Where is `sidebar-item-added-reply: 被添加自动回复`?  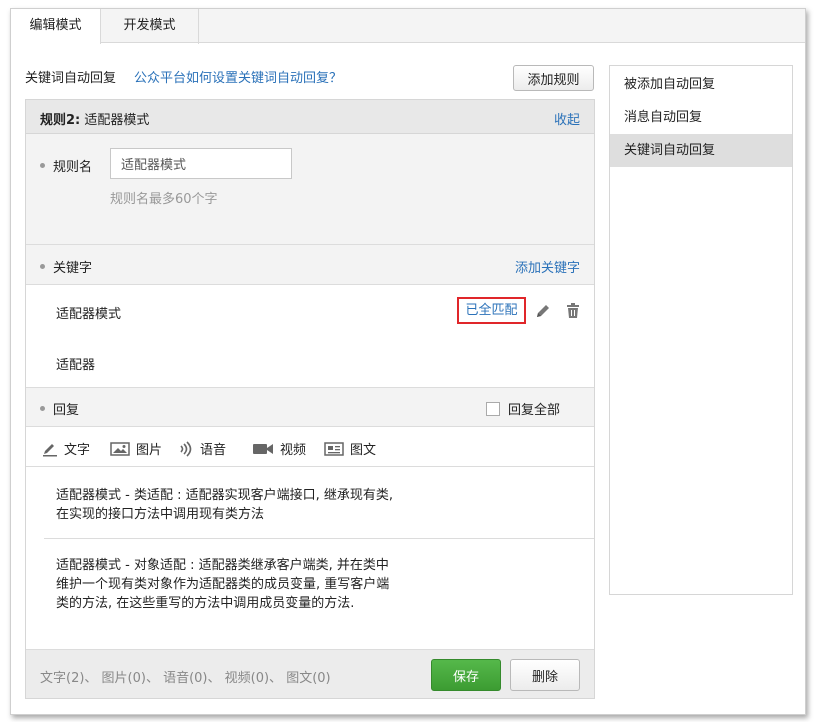 sidebar-item-added-reply: 被添加自动回复 is located at coordinates (701, 84).